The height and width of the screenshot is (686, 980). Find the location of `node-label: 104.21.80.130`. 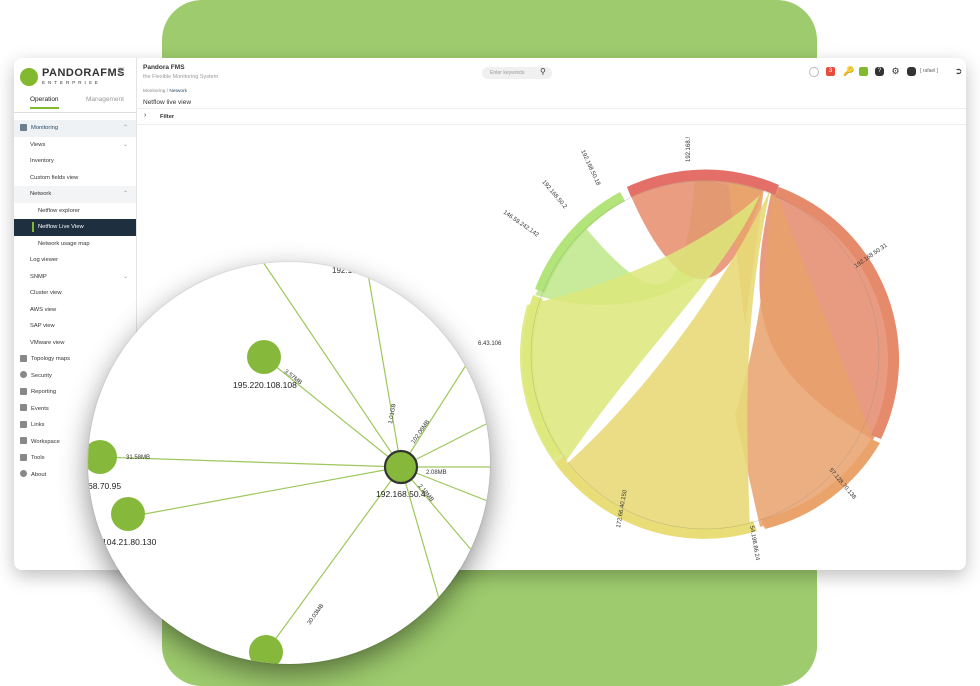

node-label: 104.21.80.130 is located at coordinates (129, 542).